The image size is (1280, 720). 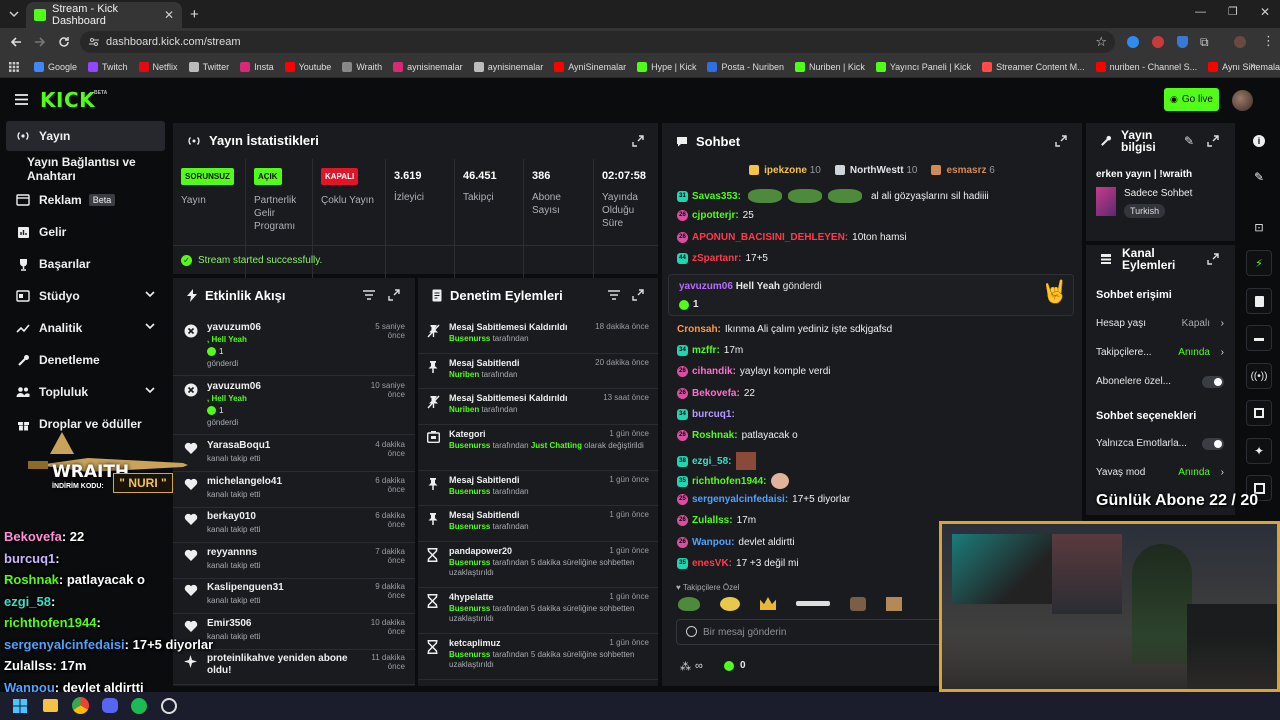 What do you see at coordinates (735, 665) in the screenshot?
I see `kicks-balance: 0` at bounding box center [735, 665].